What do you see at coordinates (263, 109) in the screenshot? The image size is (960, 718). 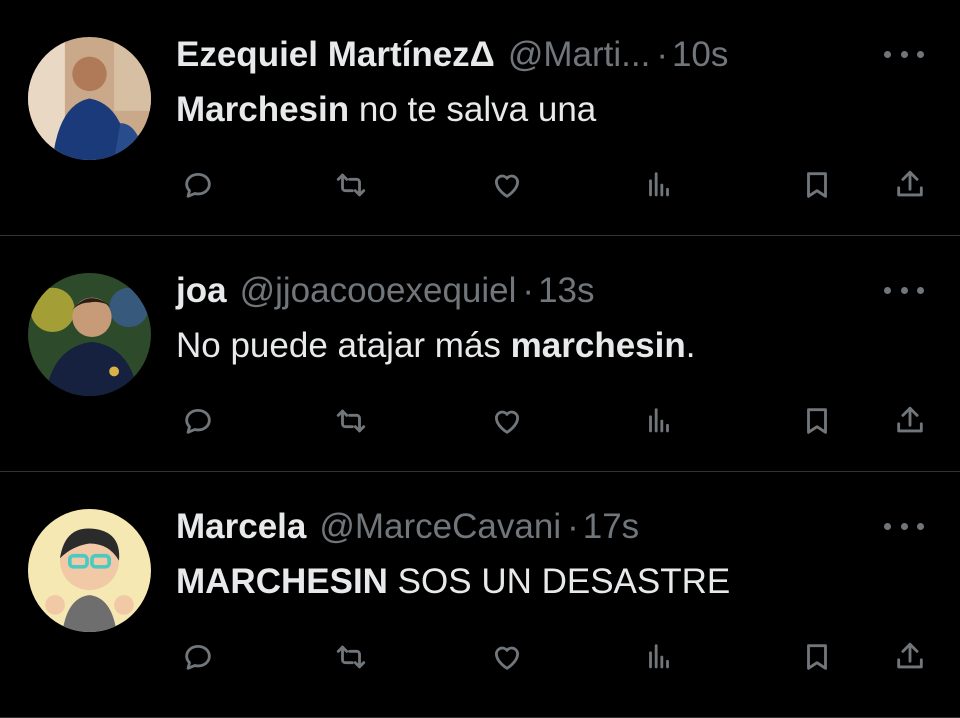 I see `text-bold: Marchesin` at bounding box center [263, 109].